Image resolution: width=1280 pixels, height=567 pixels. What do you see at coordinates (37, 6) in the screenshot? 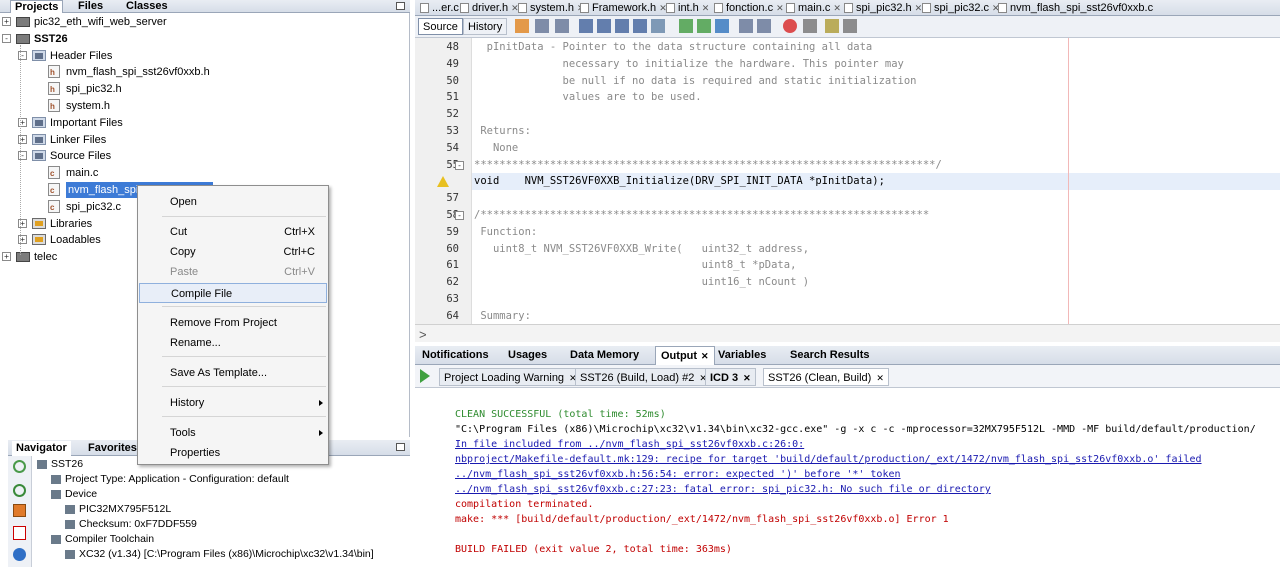
I see `tab-projects: Projects` at bounding box center [37, 6].